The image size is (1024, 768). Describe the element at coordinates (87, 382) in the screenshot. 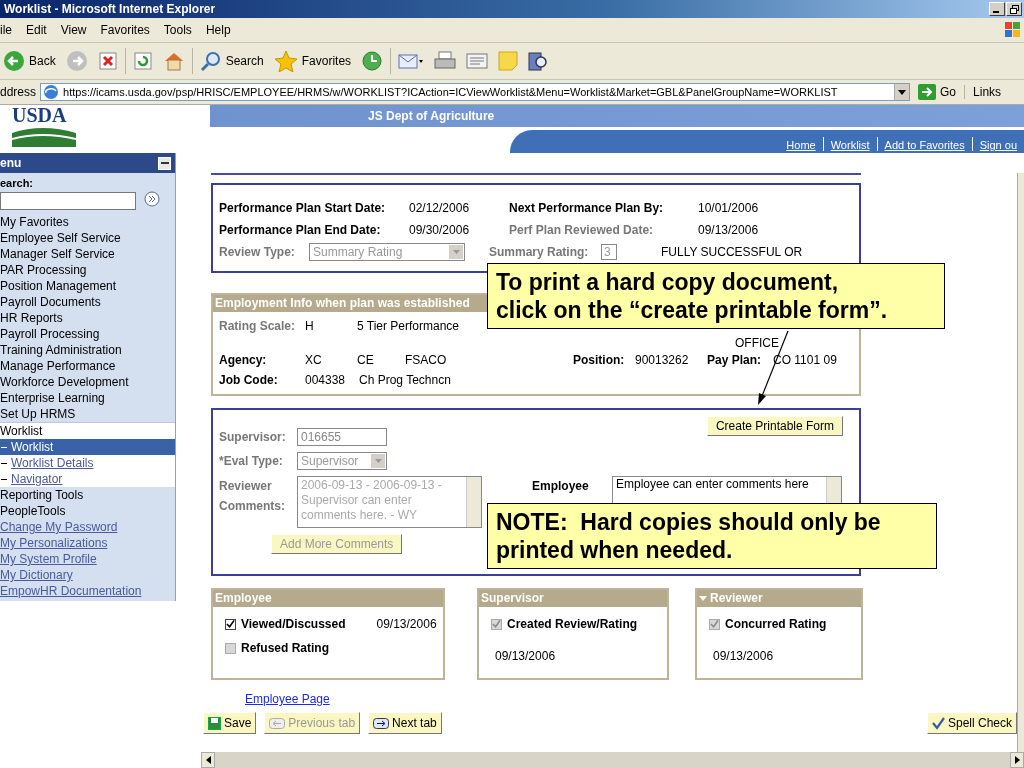

I see `menu-item: Workforce Development` at that location.